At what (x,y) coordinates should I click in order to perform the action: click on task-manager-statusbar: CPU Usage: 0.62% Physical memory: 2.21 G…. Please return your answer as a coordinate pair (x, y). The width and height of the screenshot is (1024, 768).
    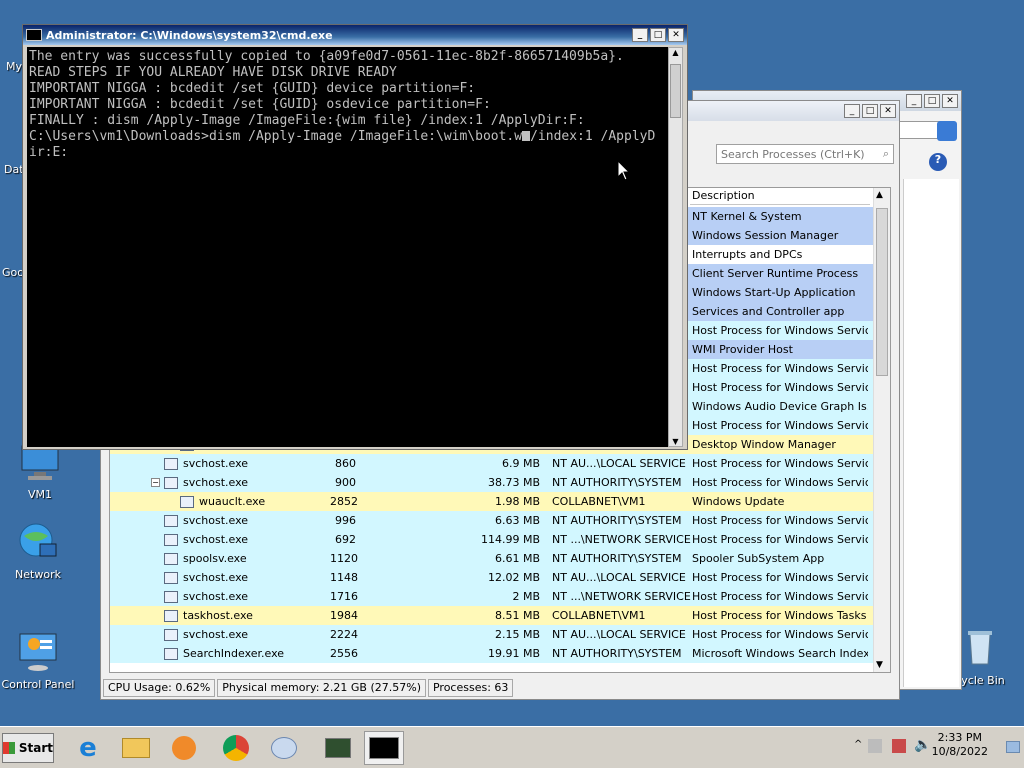
    Looking at the image, I should click on (309, 688).